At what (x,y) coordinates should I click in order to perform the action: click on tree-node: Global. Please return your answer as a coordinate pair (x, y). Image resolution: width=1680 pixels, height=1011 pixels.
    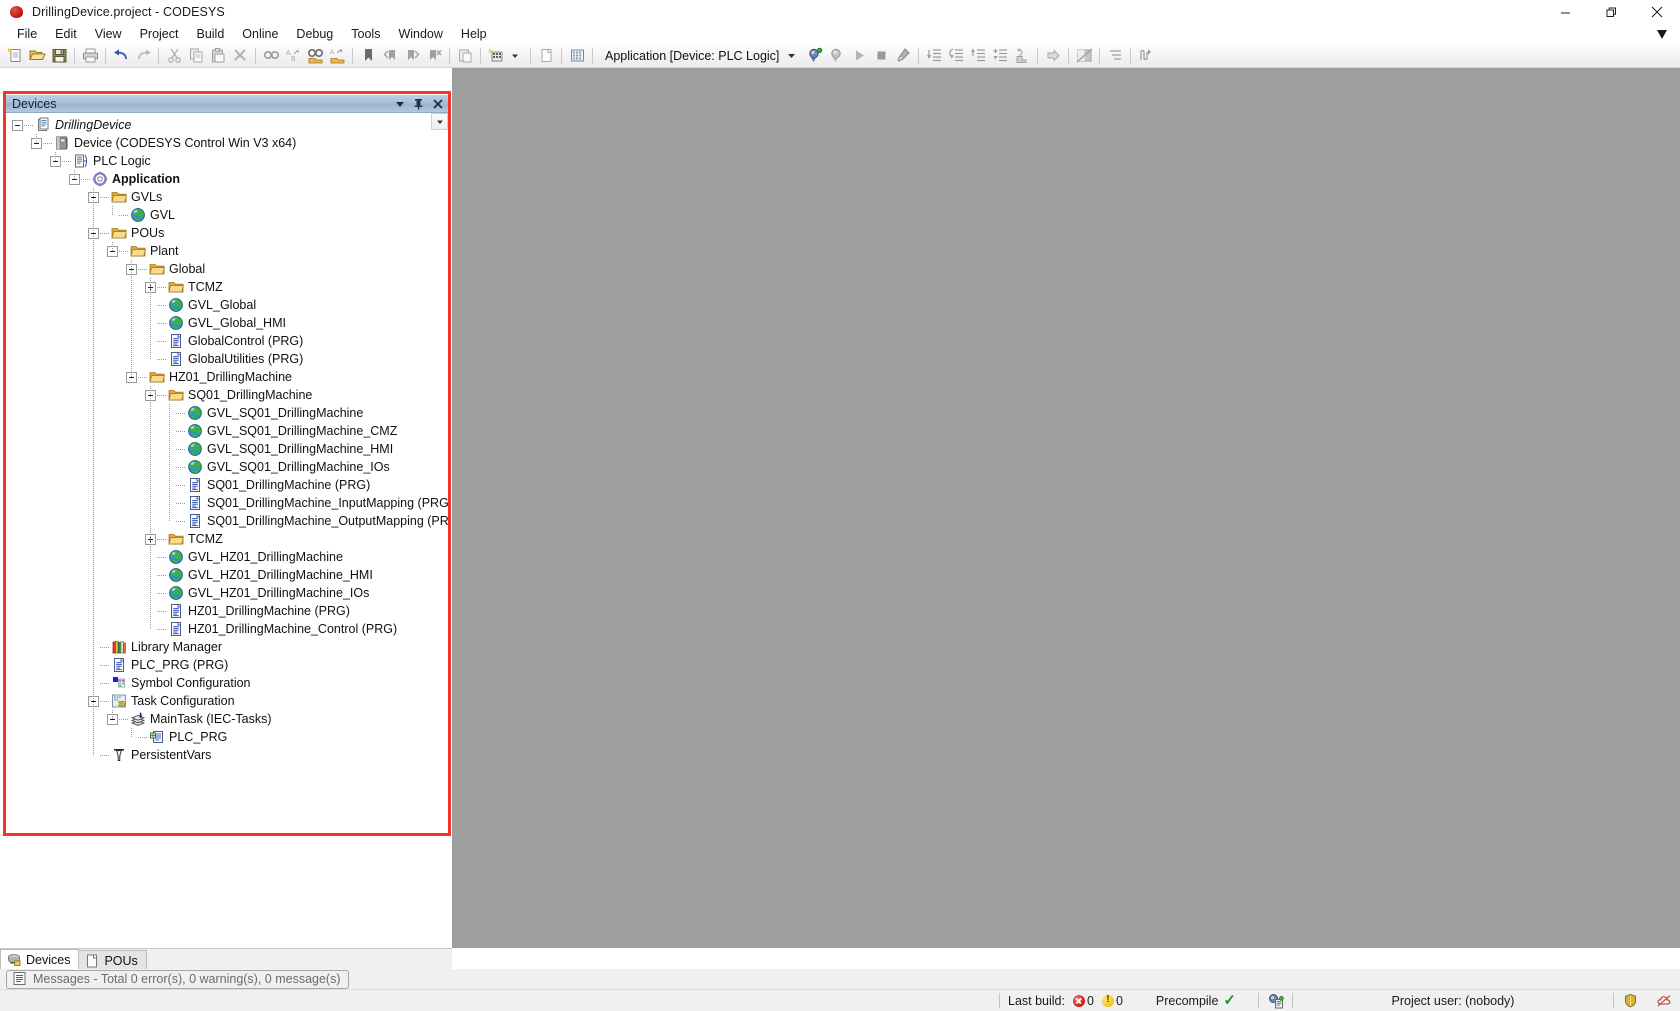
    Looking at the image, I should click on (218, 269).